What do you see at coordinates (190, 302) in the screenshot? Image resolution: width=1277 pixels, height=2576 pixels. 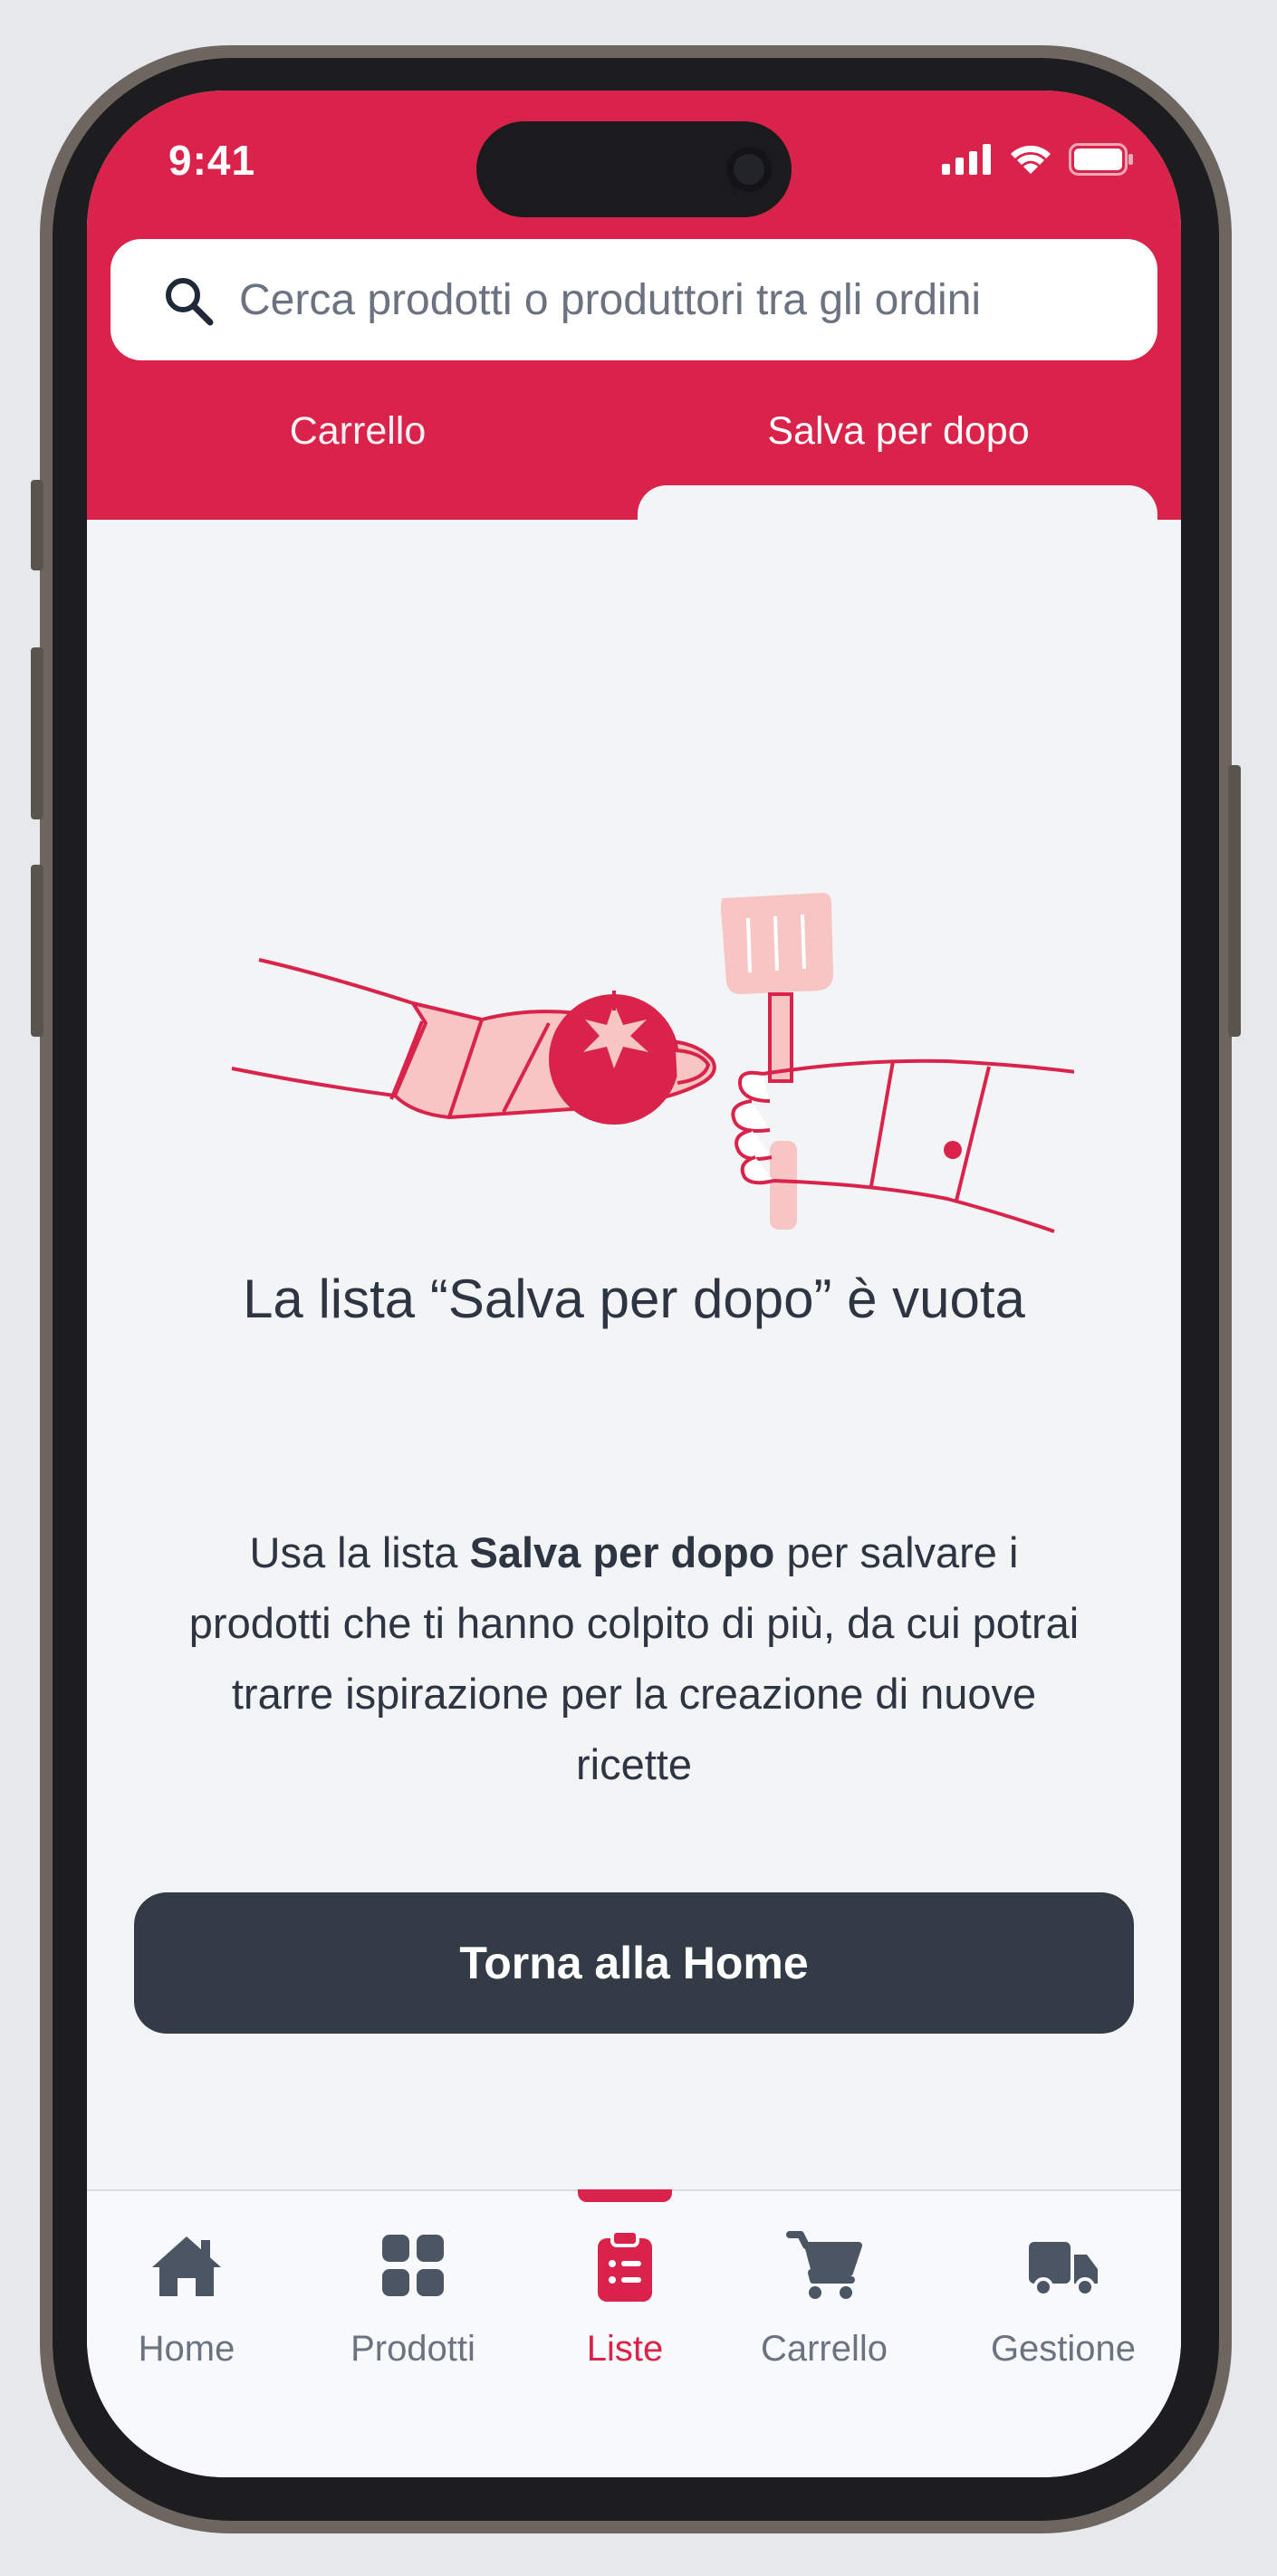 I see `search-icon` at bounding box center [190, 302].